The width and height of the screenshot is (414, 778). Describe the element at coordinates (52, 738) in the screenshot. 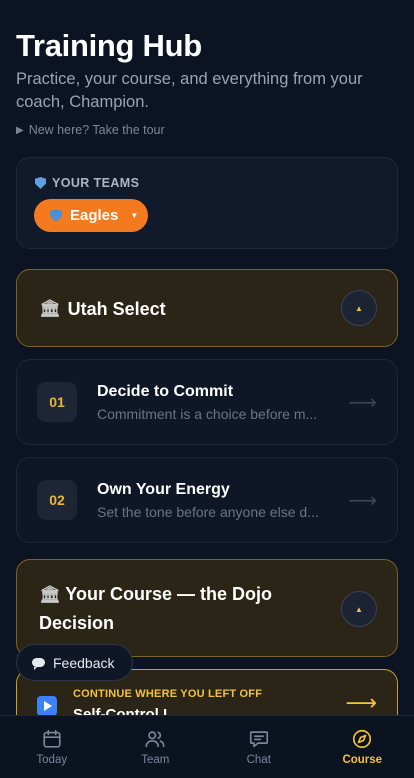

I see `calendar-icon` at that location.